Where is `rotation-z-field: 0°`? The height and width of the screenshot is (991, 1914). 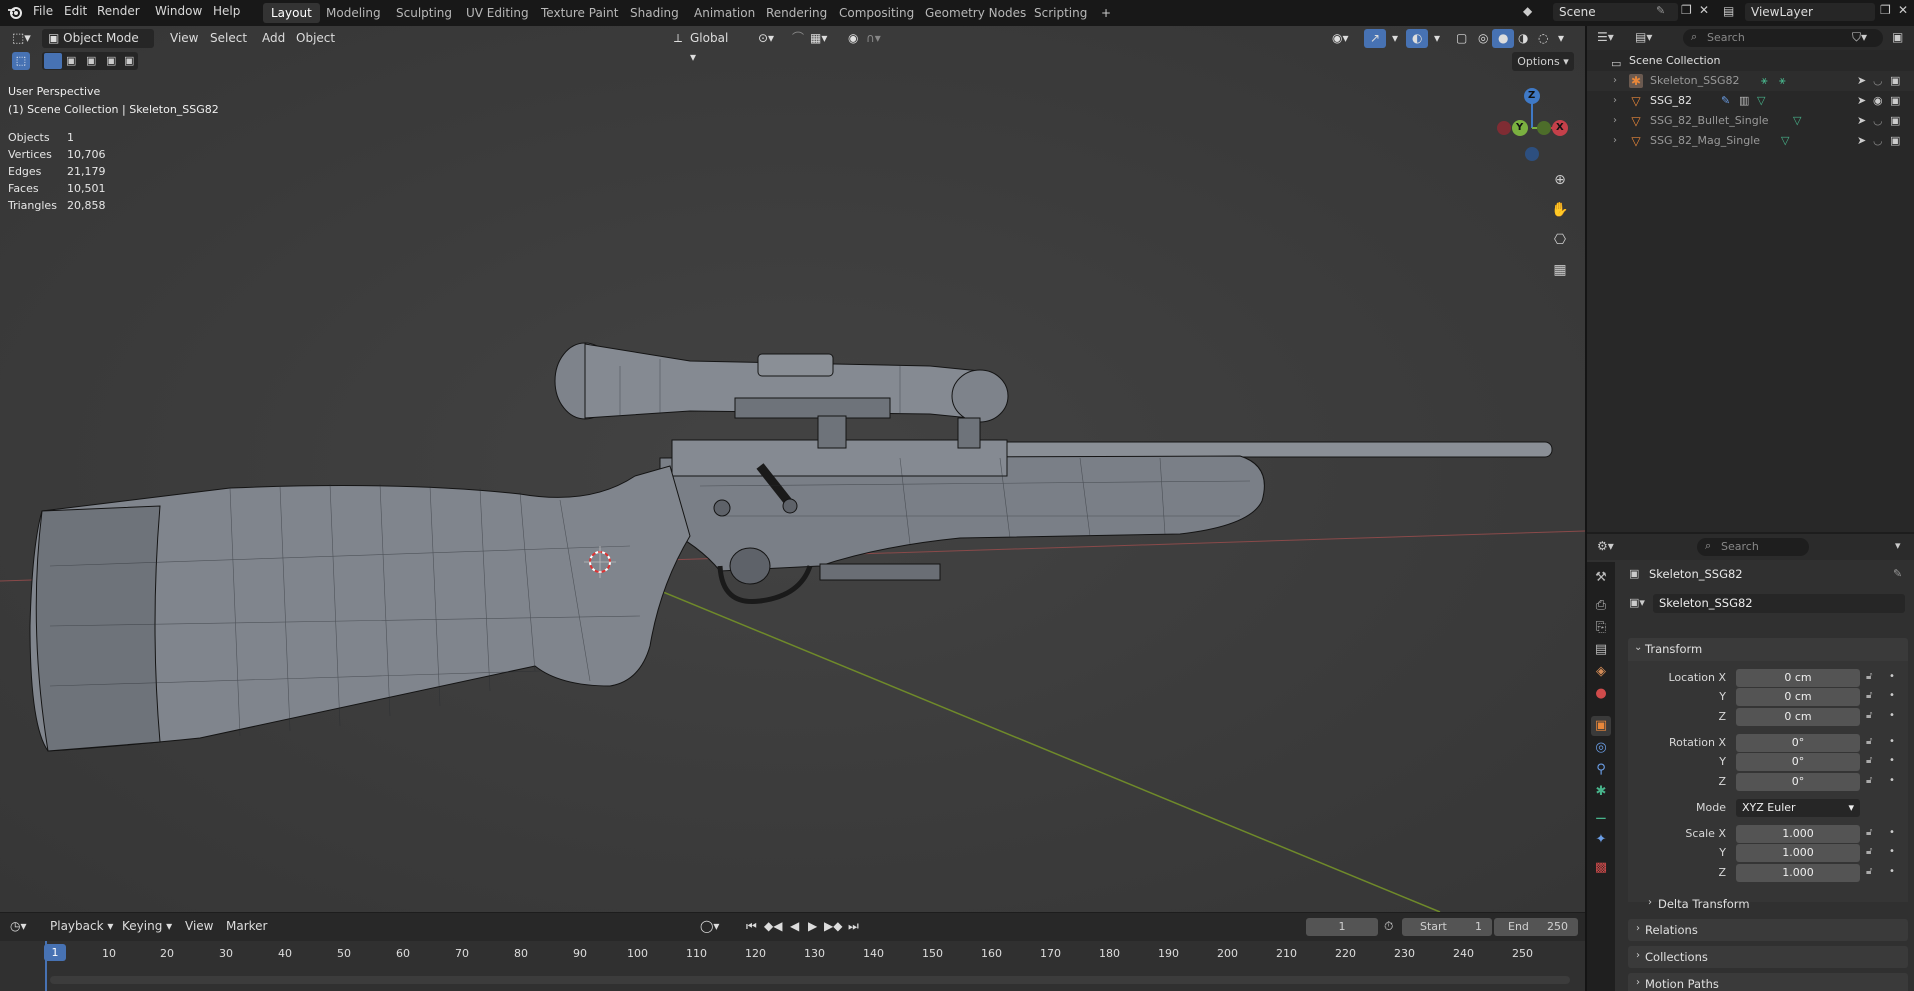
rotation-z-field: 0° is located at coordinates (1798, 782).